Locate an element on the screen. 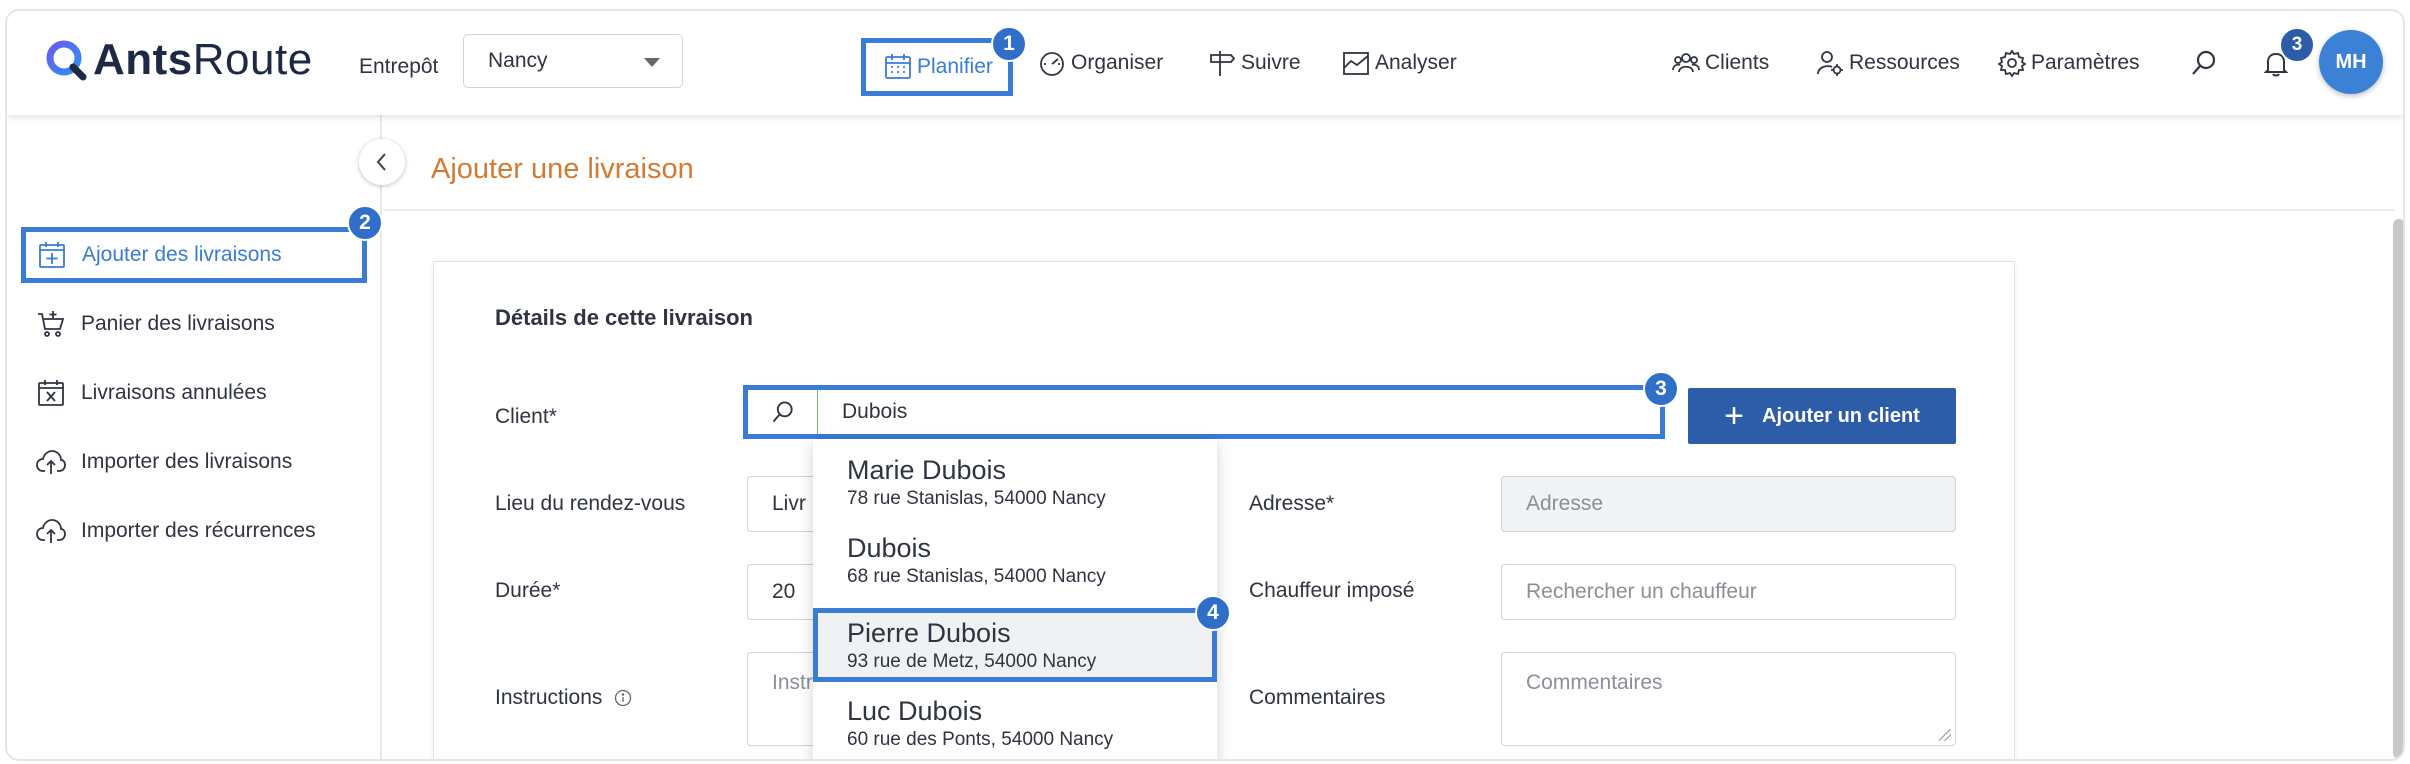 Image resolution: width=2410 pixels, height=764 pixels. chevron-left-icon is located at coordinates (381, 162).